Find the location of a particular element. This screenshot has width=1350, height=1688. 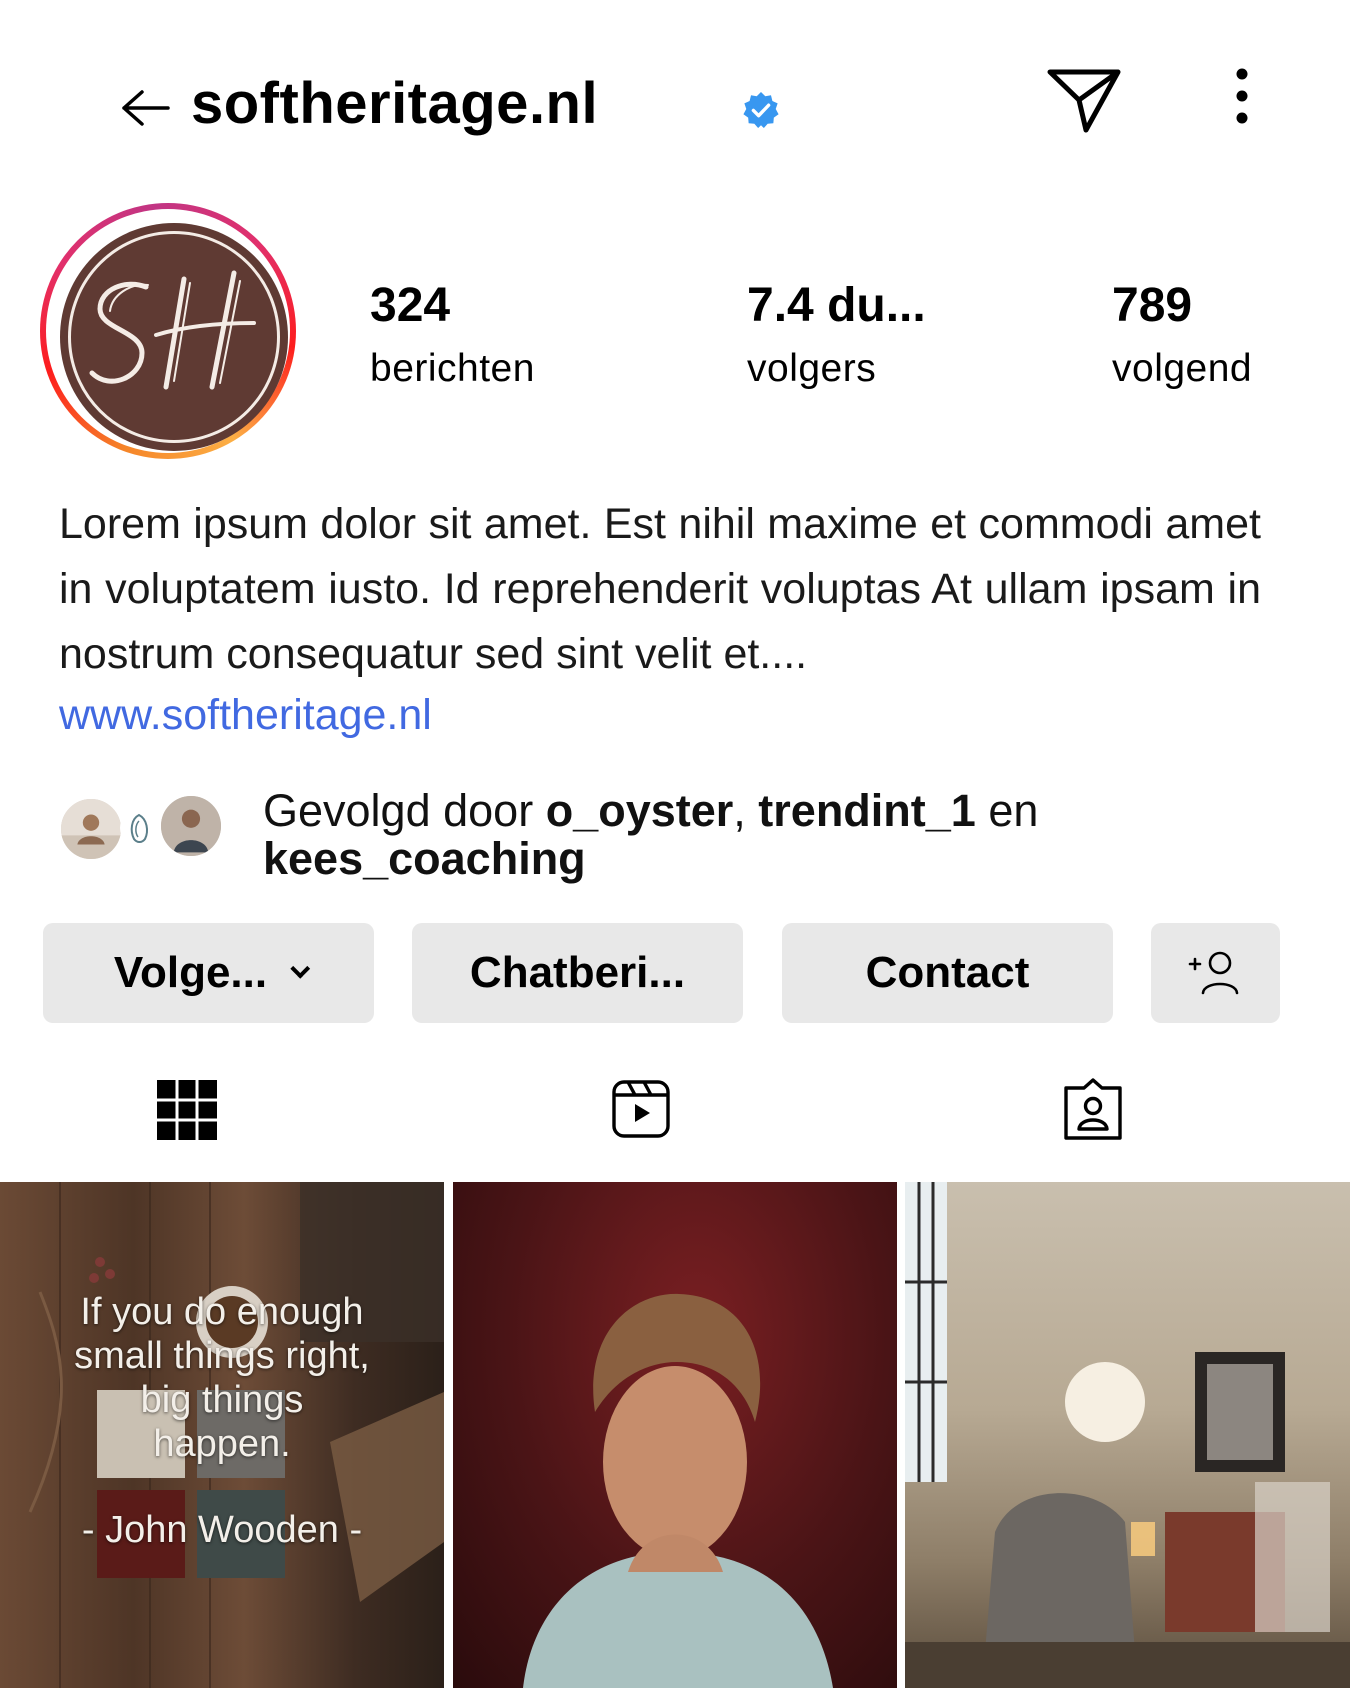

stat-followers: 7.4 du... volgers is located at coordinates (836, 335).